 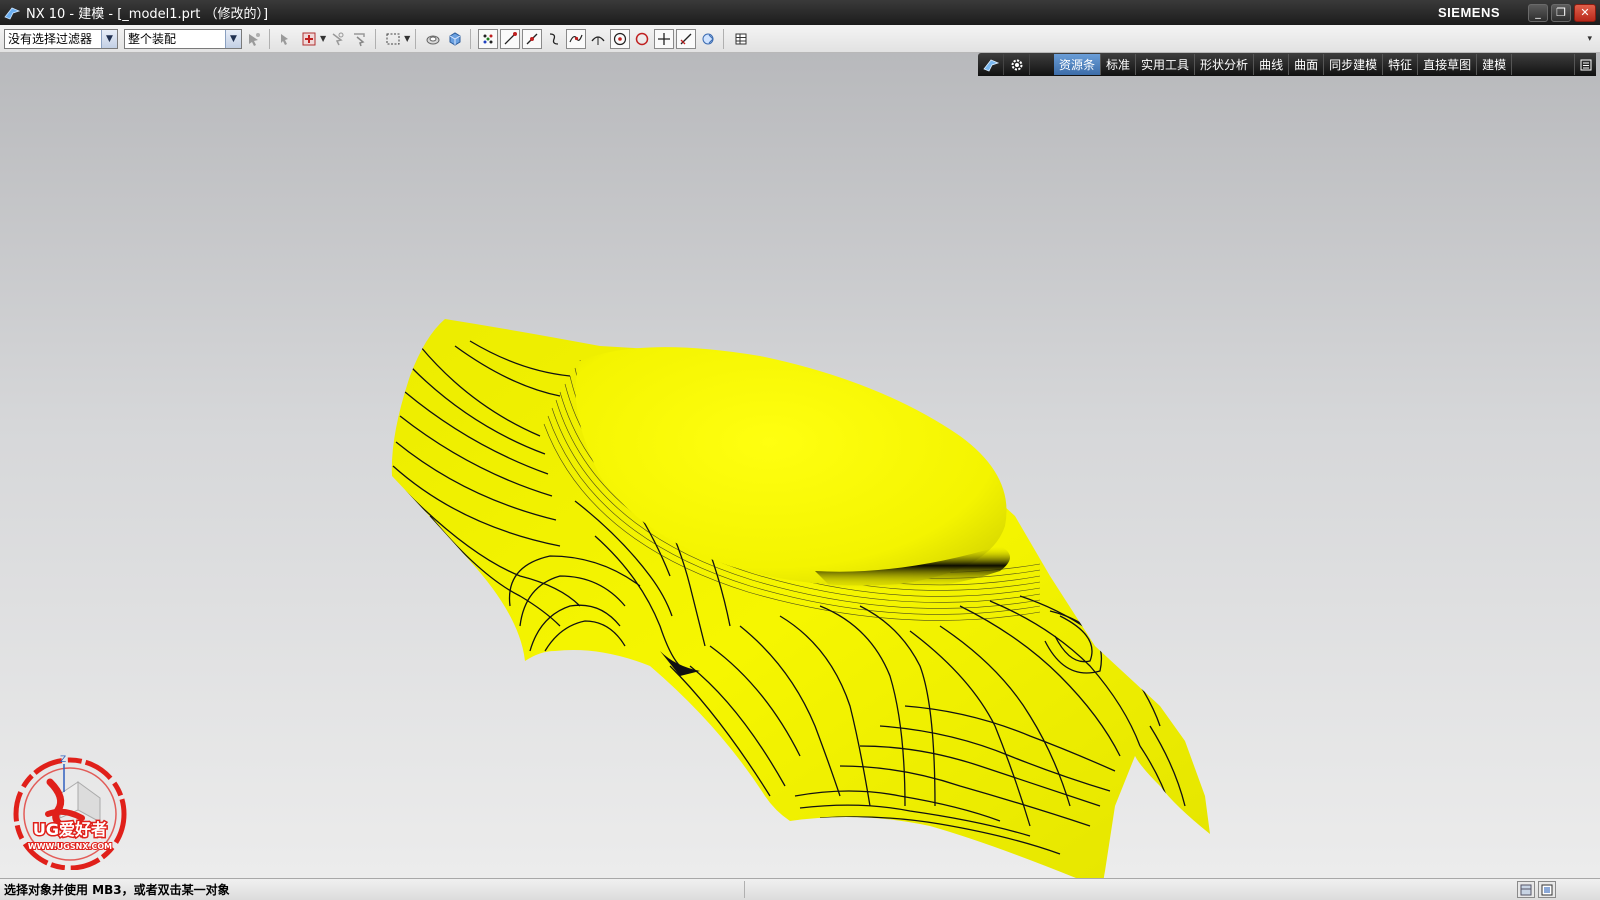 I want to click on tab-utilities: 实用工具, so click(x=1166, y=64).